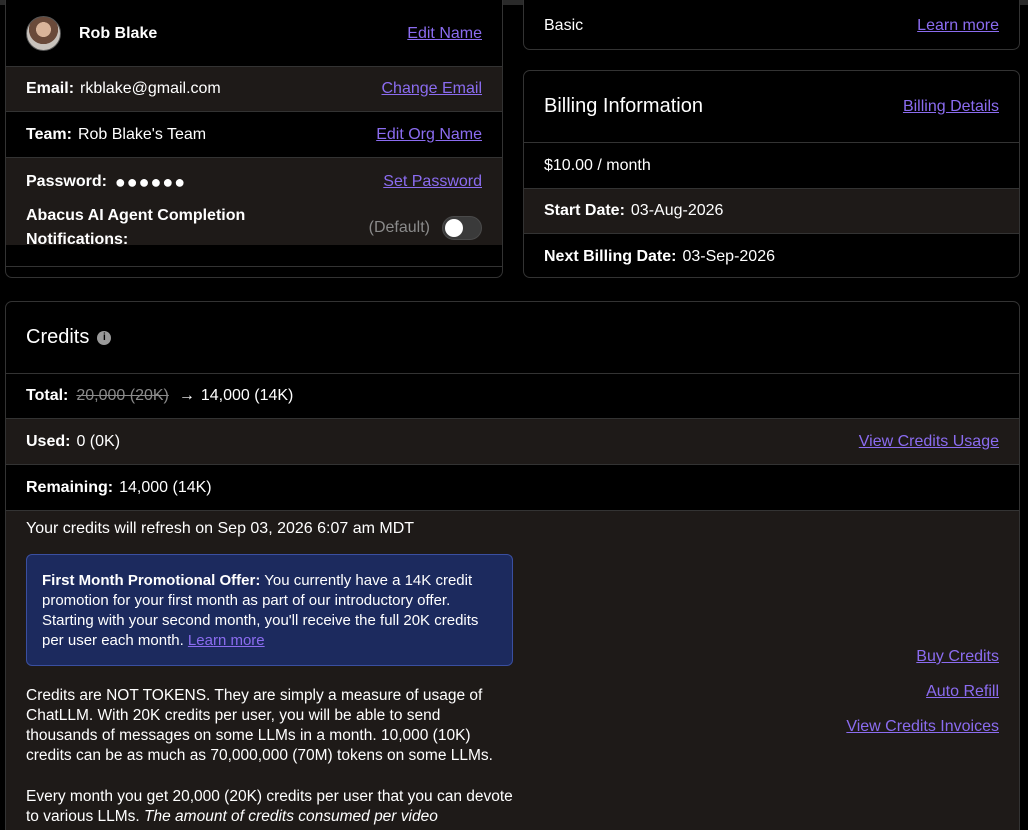 The height and width of the screenshot is (830, 1028). I want to click on credits-monthly-italic: The amount of credits consumed per video, so click(291, 816).